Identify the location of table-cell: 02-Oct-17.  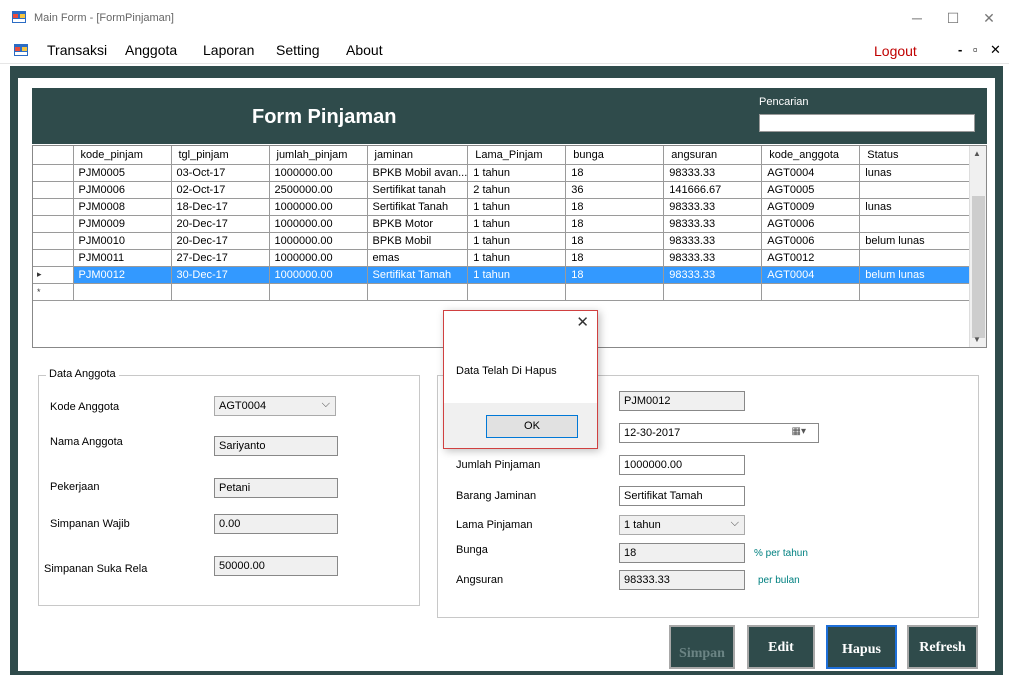
(220, 190).